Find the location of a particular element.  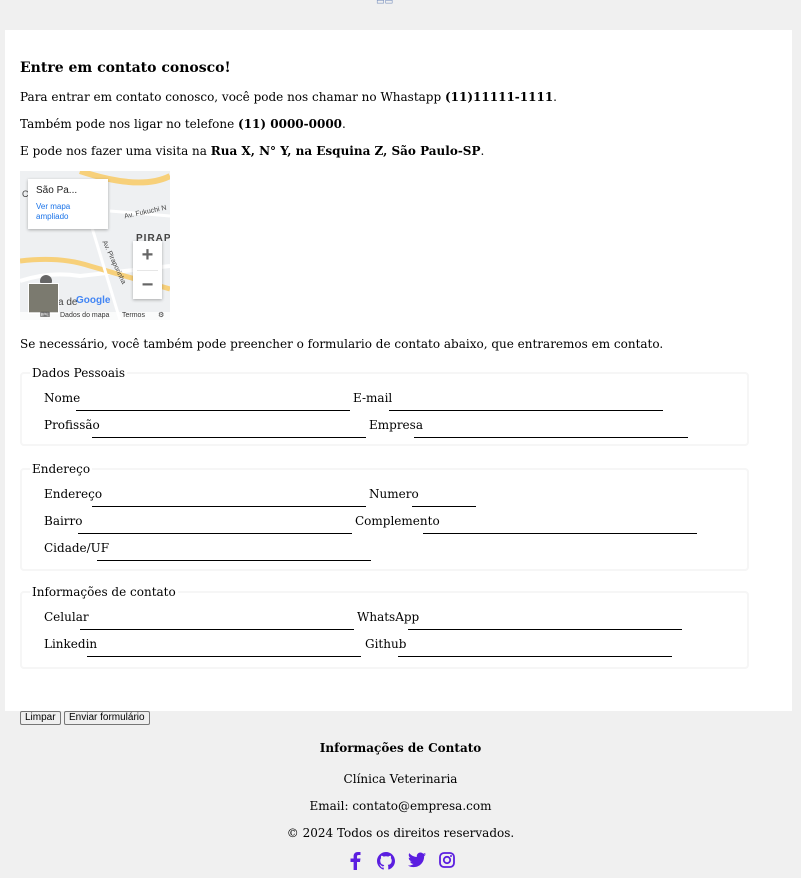

name-input is located at coordinates (213, 410).